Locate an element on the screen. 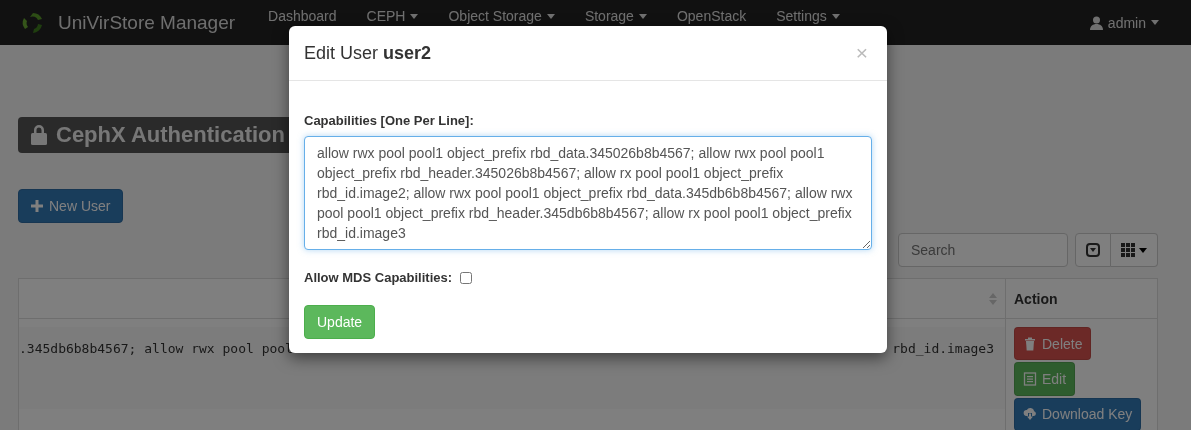 Image resolution: width=1191 pixels, height=430 pixels. column-header: Action is located at coordinates (1081, 299).